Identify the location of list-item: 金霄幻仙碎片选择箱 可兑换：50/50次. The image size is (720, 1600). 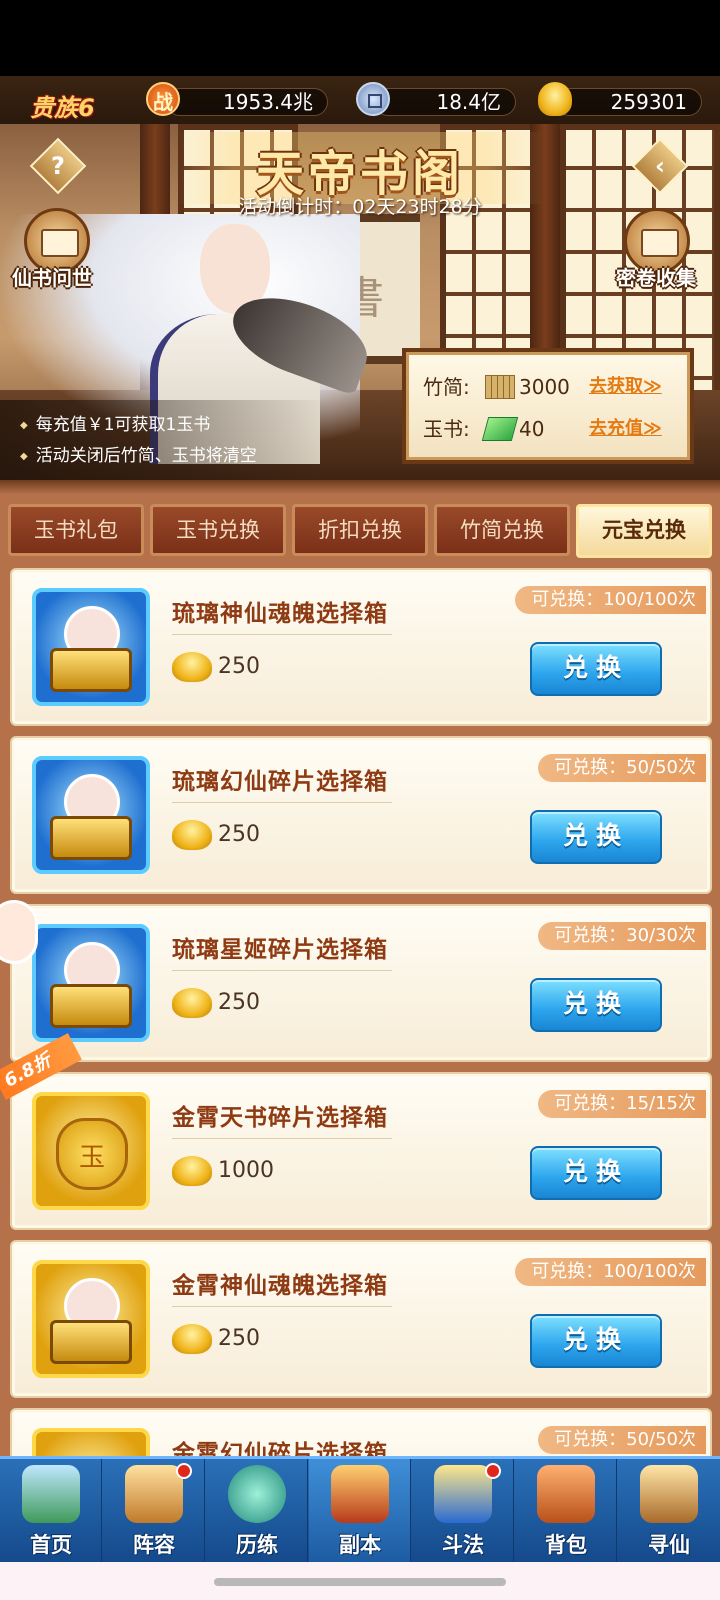
(361, 1432).